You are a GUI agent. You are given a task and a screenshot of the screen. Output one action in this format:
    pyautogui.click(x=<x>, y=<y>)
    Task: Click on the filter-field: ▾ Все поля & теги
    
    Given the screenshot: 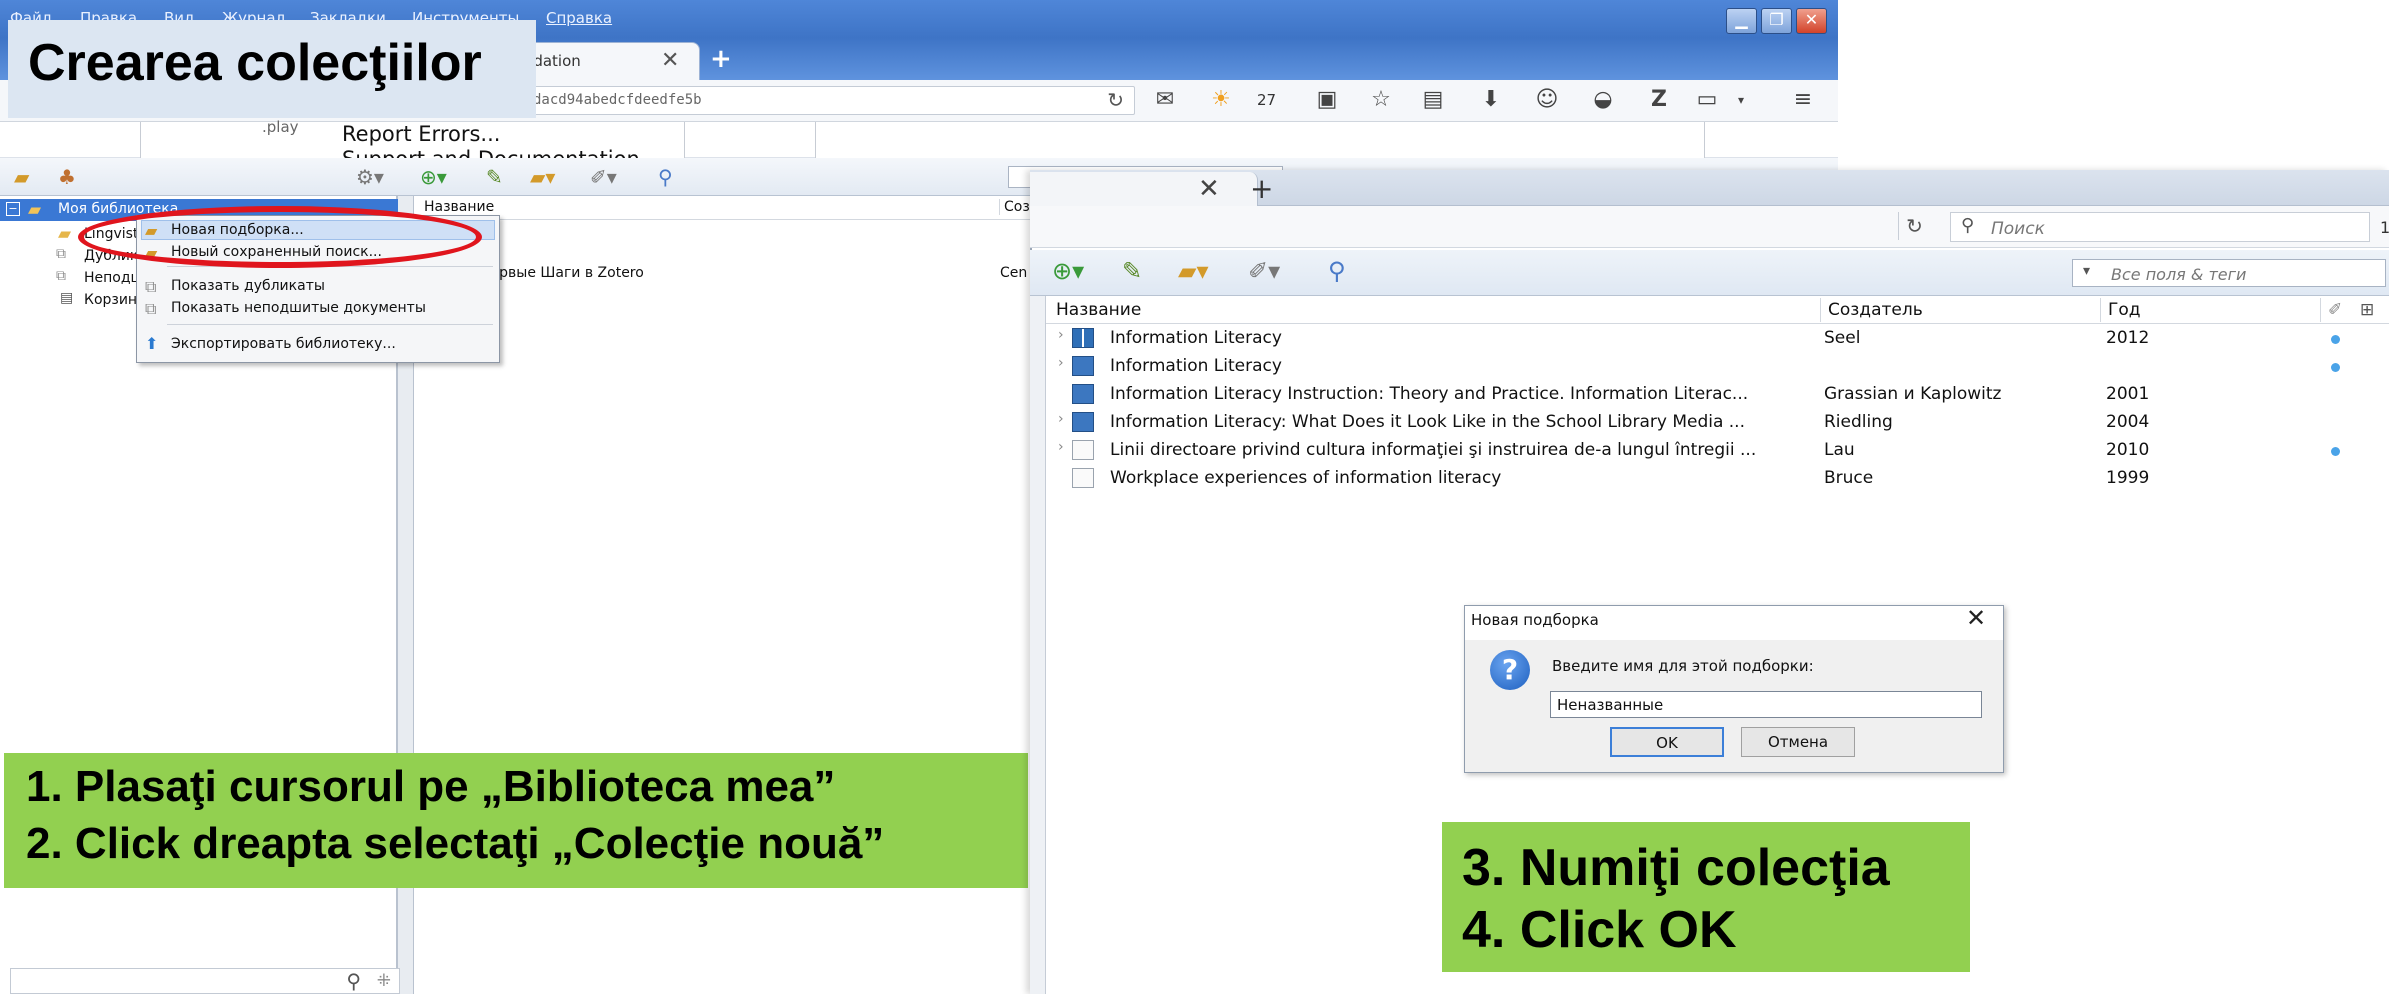 What is the action you would take?
    pyautogui.click(x=2229, y=273)
    